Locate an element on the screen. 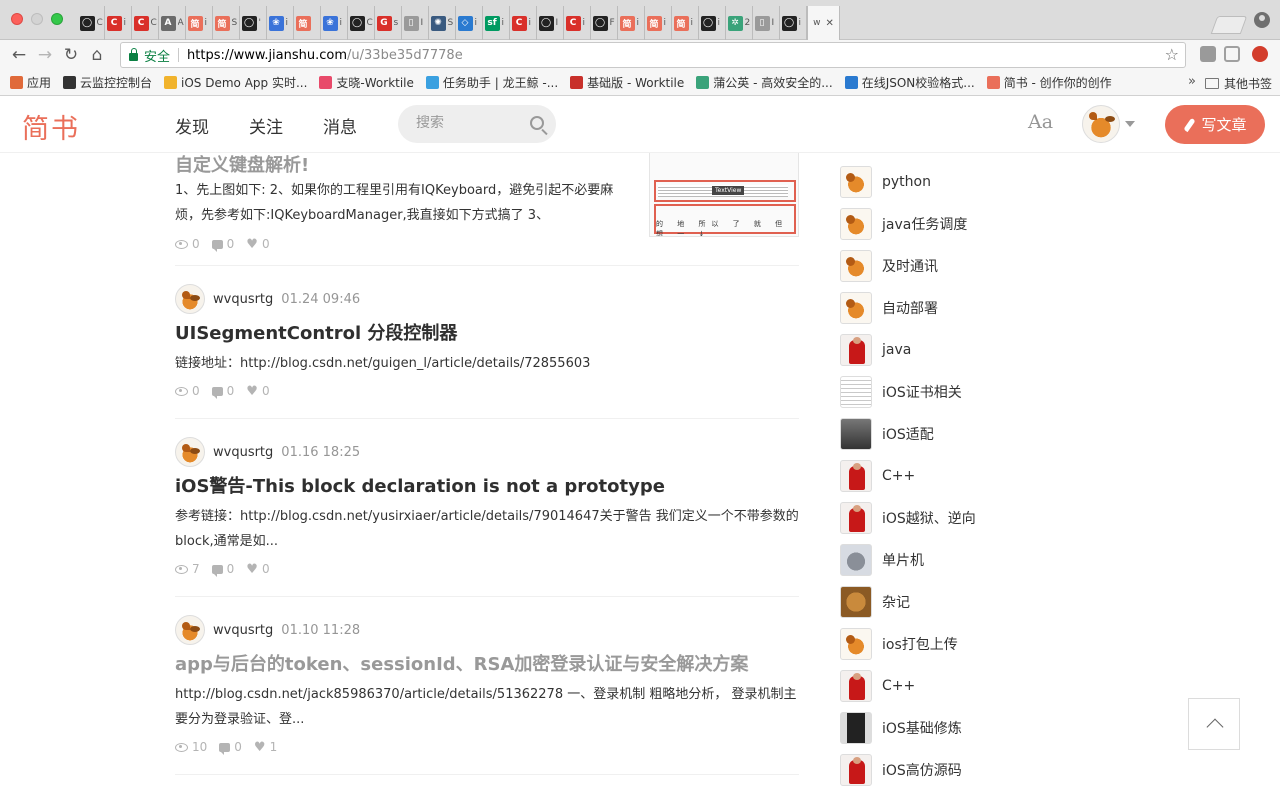 This screenshot has width=1280, height=800. browser-tab: ◇ i is located at coordinates (469, 23).